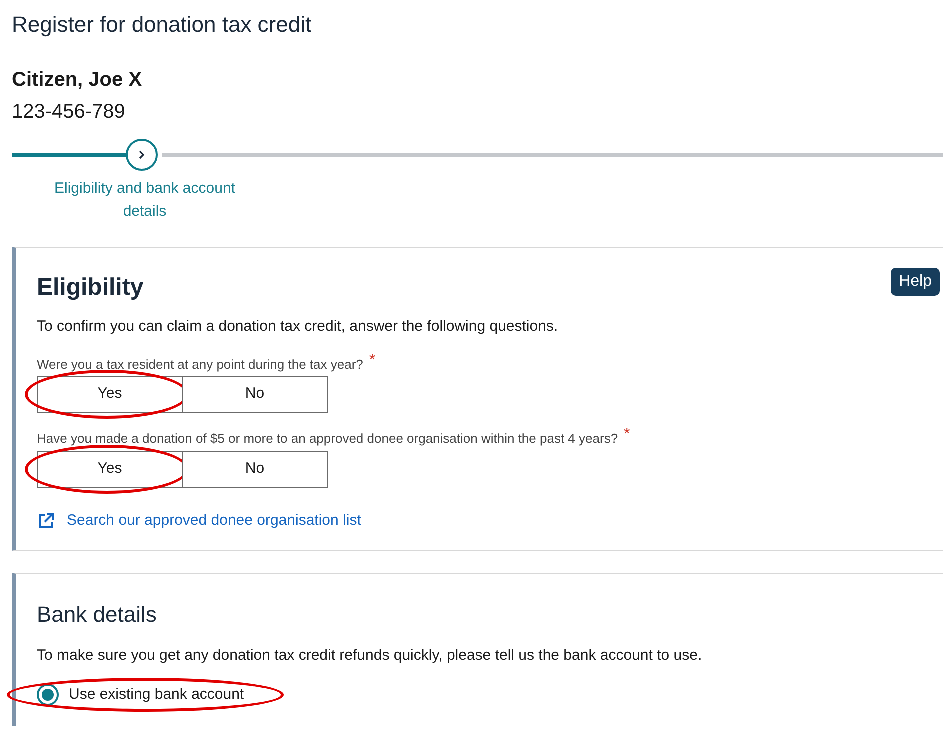  Describe the element at coordinates (90, 288) in the screenshot. I see `section-heading: Eligibility` at that location.